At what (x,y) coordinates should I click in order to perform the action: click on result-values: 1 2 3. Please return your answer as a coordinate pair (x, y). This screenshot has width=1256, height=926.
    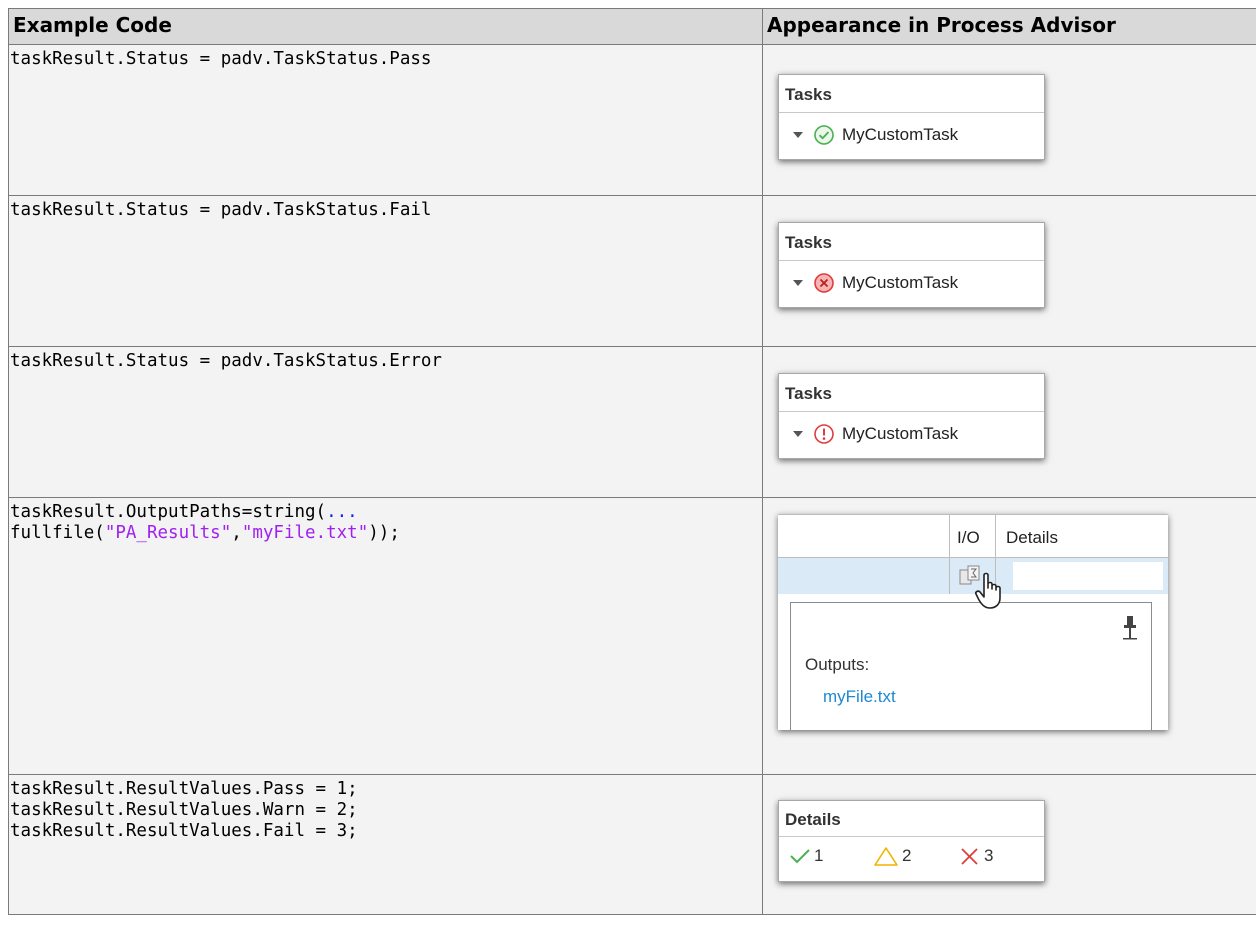
    Looking at the image, I should click on (911, 857).